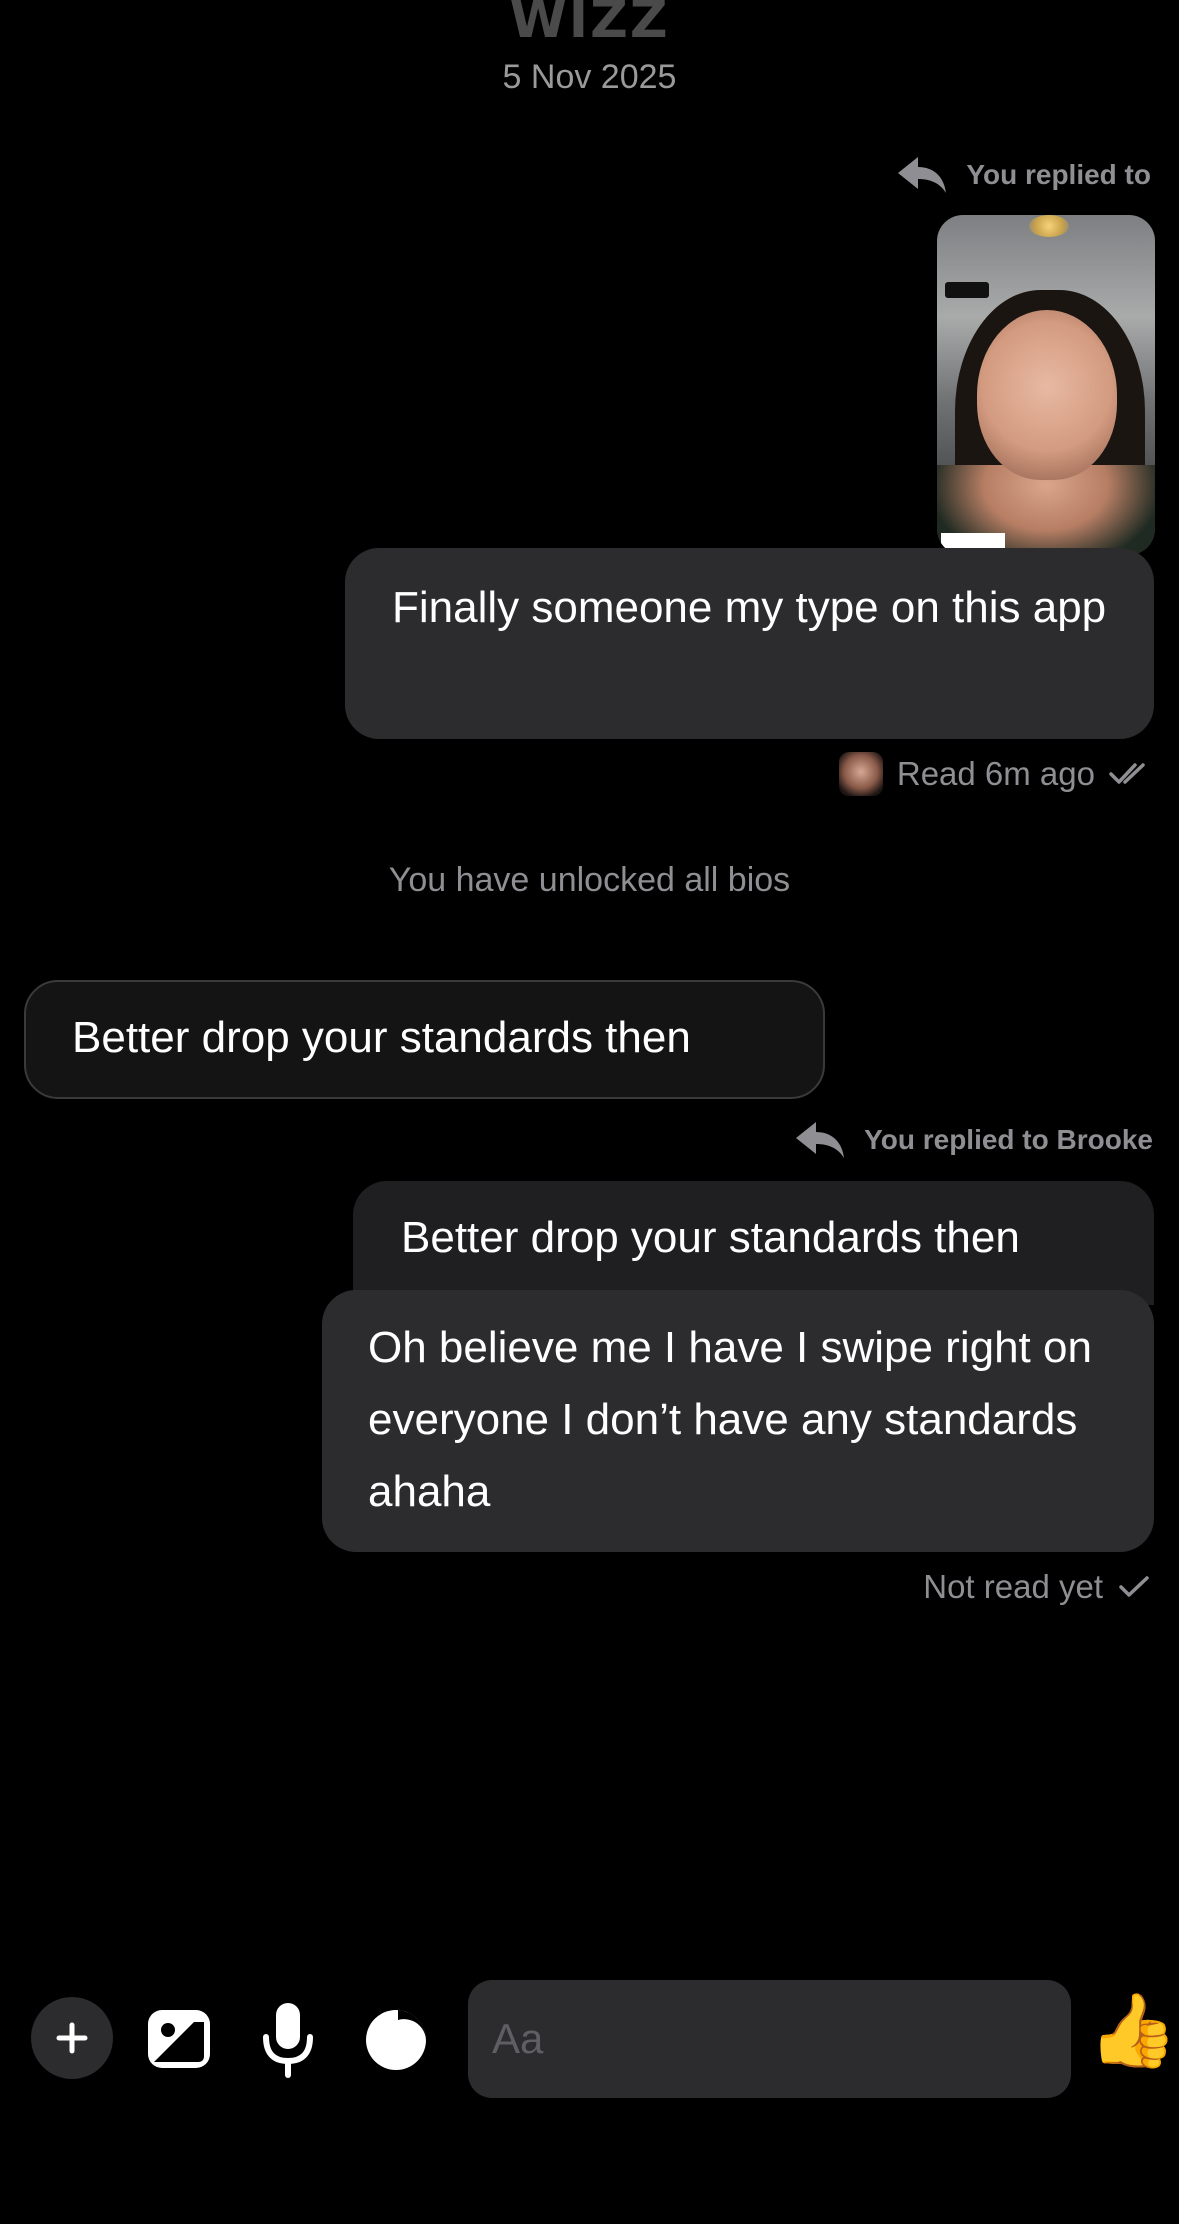 The height and width of the screenshot is (2224, 1179). I want to click on message-input-placeholder: Aa, so click(518, 2038).